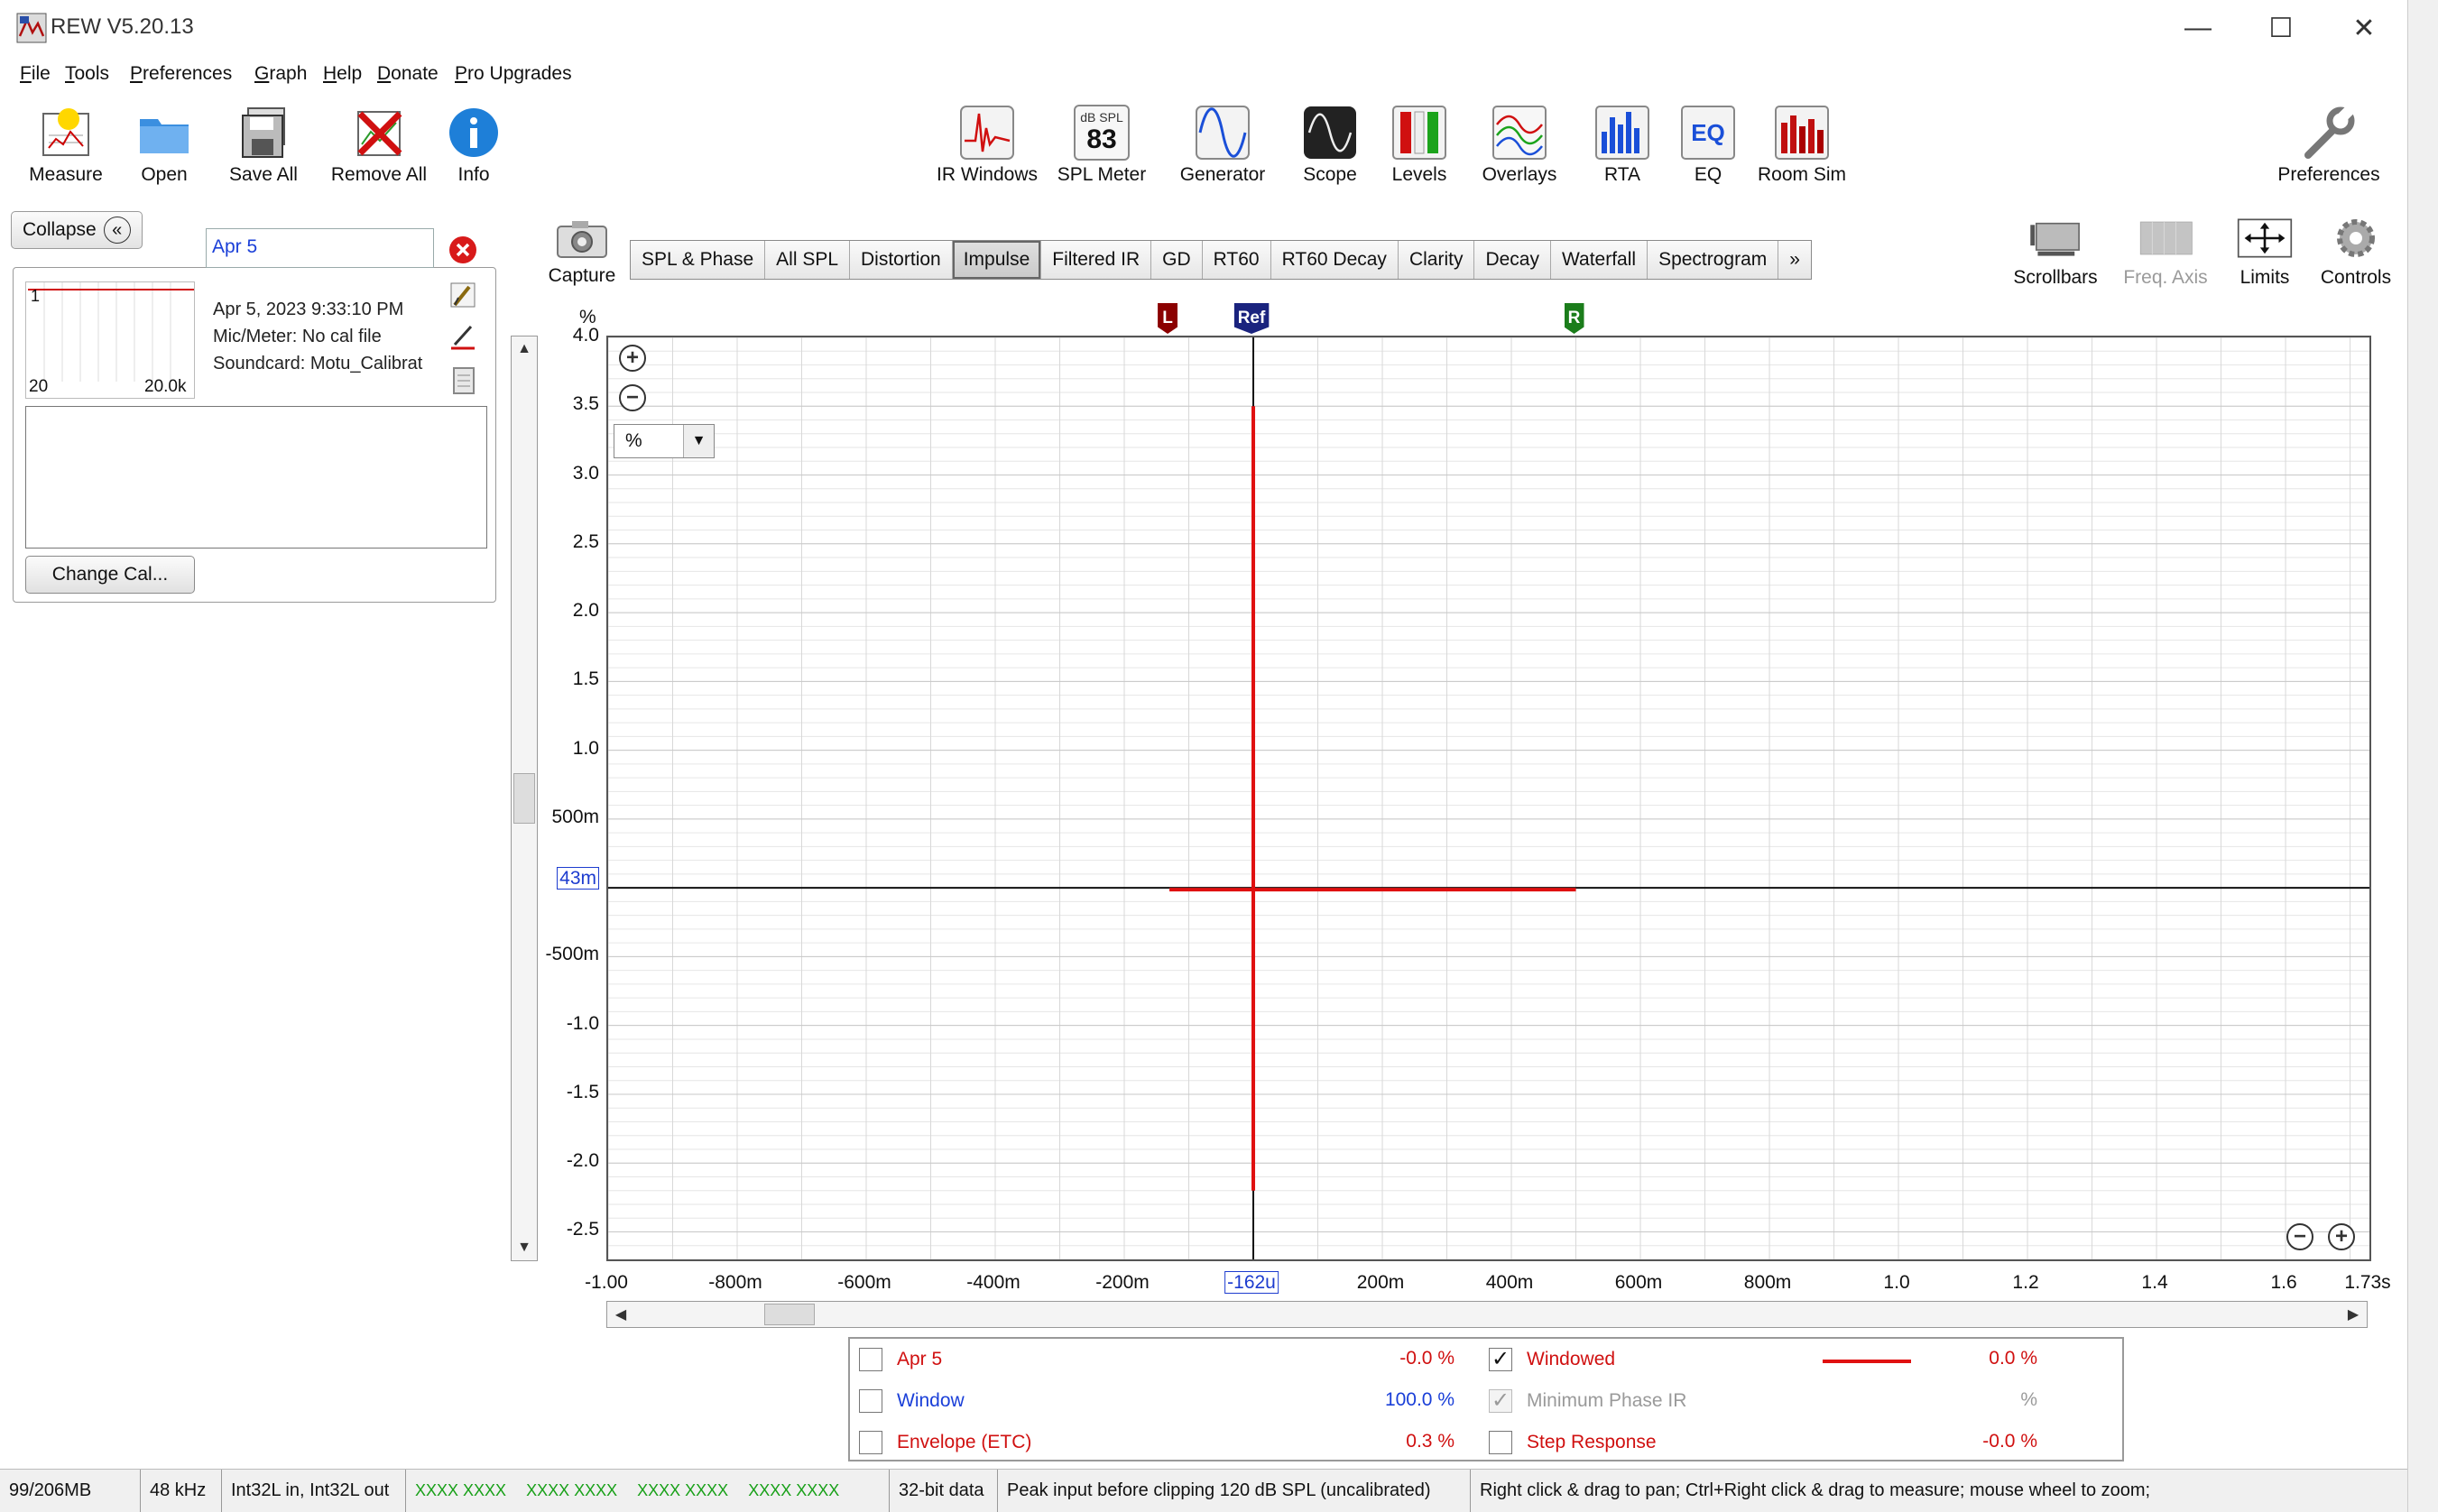 The height and width of the screenshot is (1512, 2438). Describe the element at coordinates (901, 260) in the screenshot. I see `tab-distortion: Distortion` at that location.